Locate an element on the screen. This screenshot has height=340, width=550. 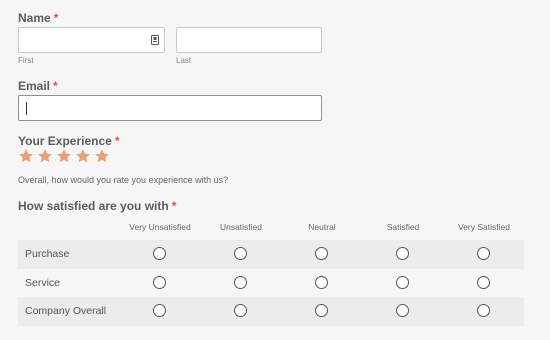
satisfaction-label-text: How satisfied are you with is located at coordinates (93, 206).